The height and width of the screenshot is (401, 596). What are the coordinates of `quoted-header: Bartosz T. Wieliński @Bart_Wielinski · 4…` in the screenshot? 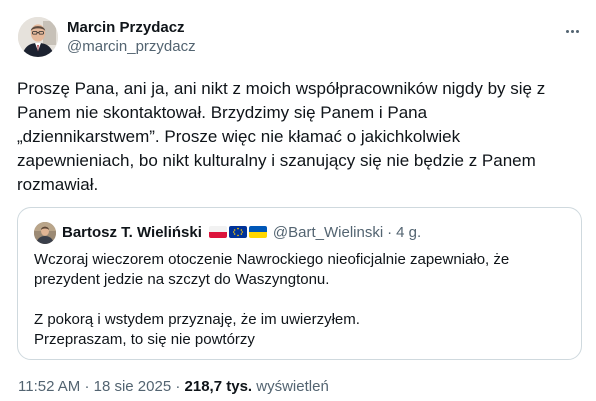 It's located at (241, 232).